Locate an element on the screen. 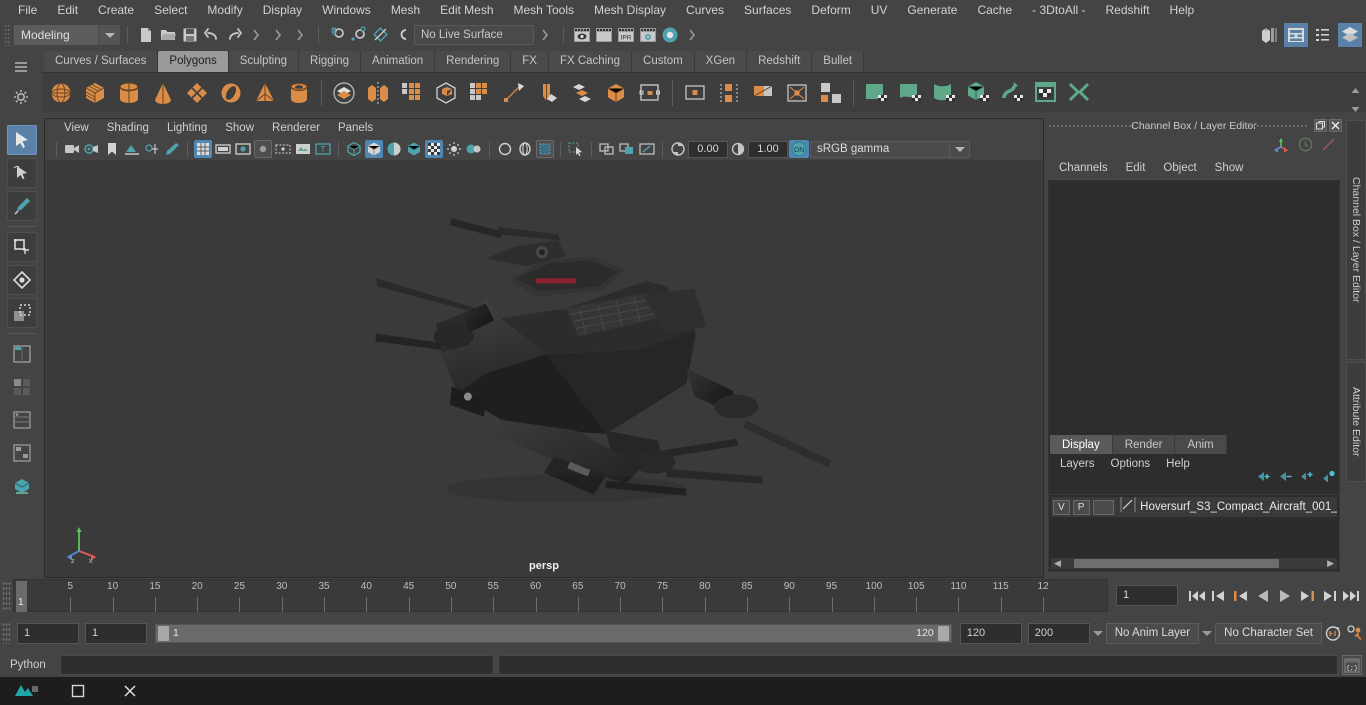 This screenshot has height=705, width=1366. step-forward-frame-icon is located at coordinates (1307, 596).